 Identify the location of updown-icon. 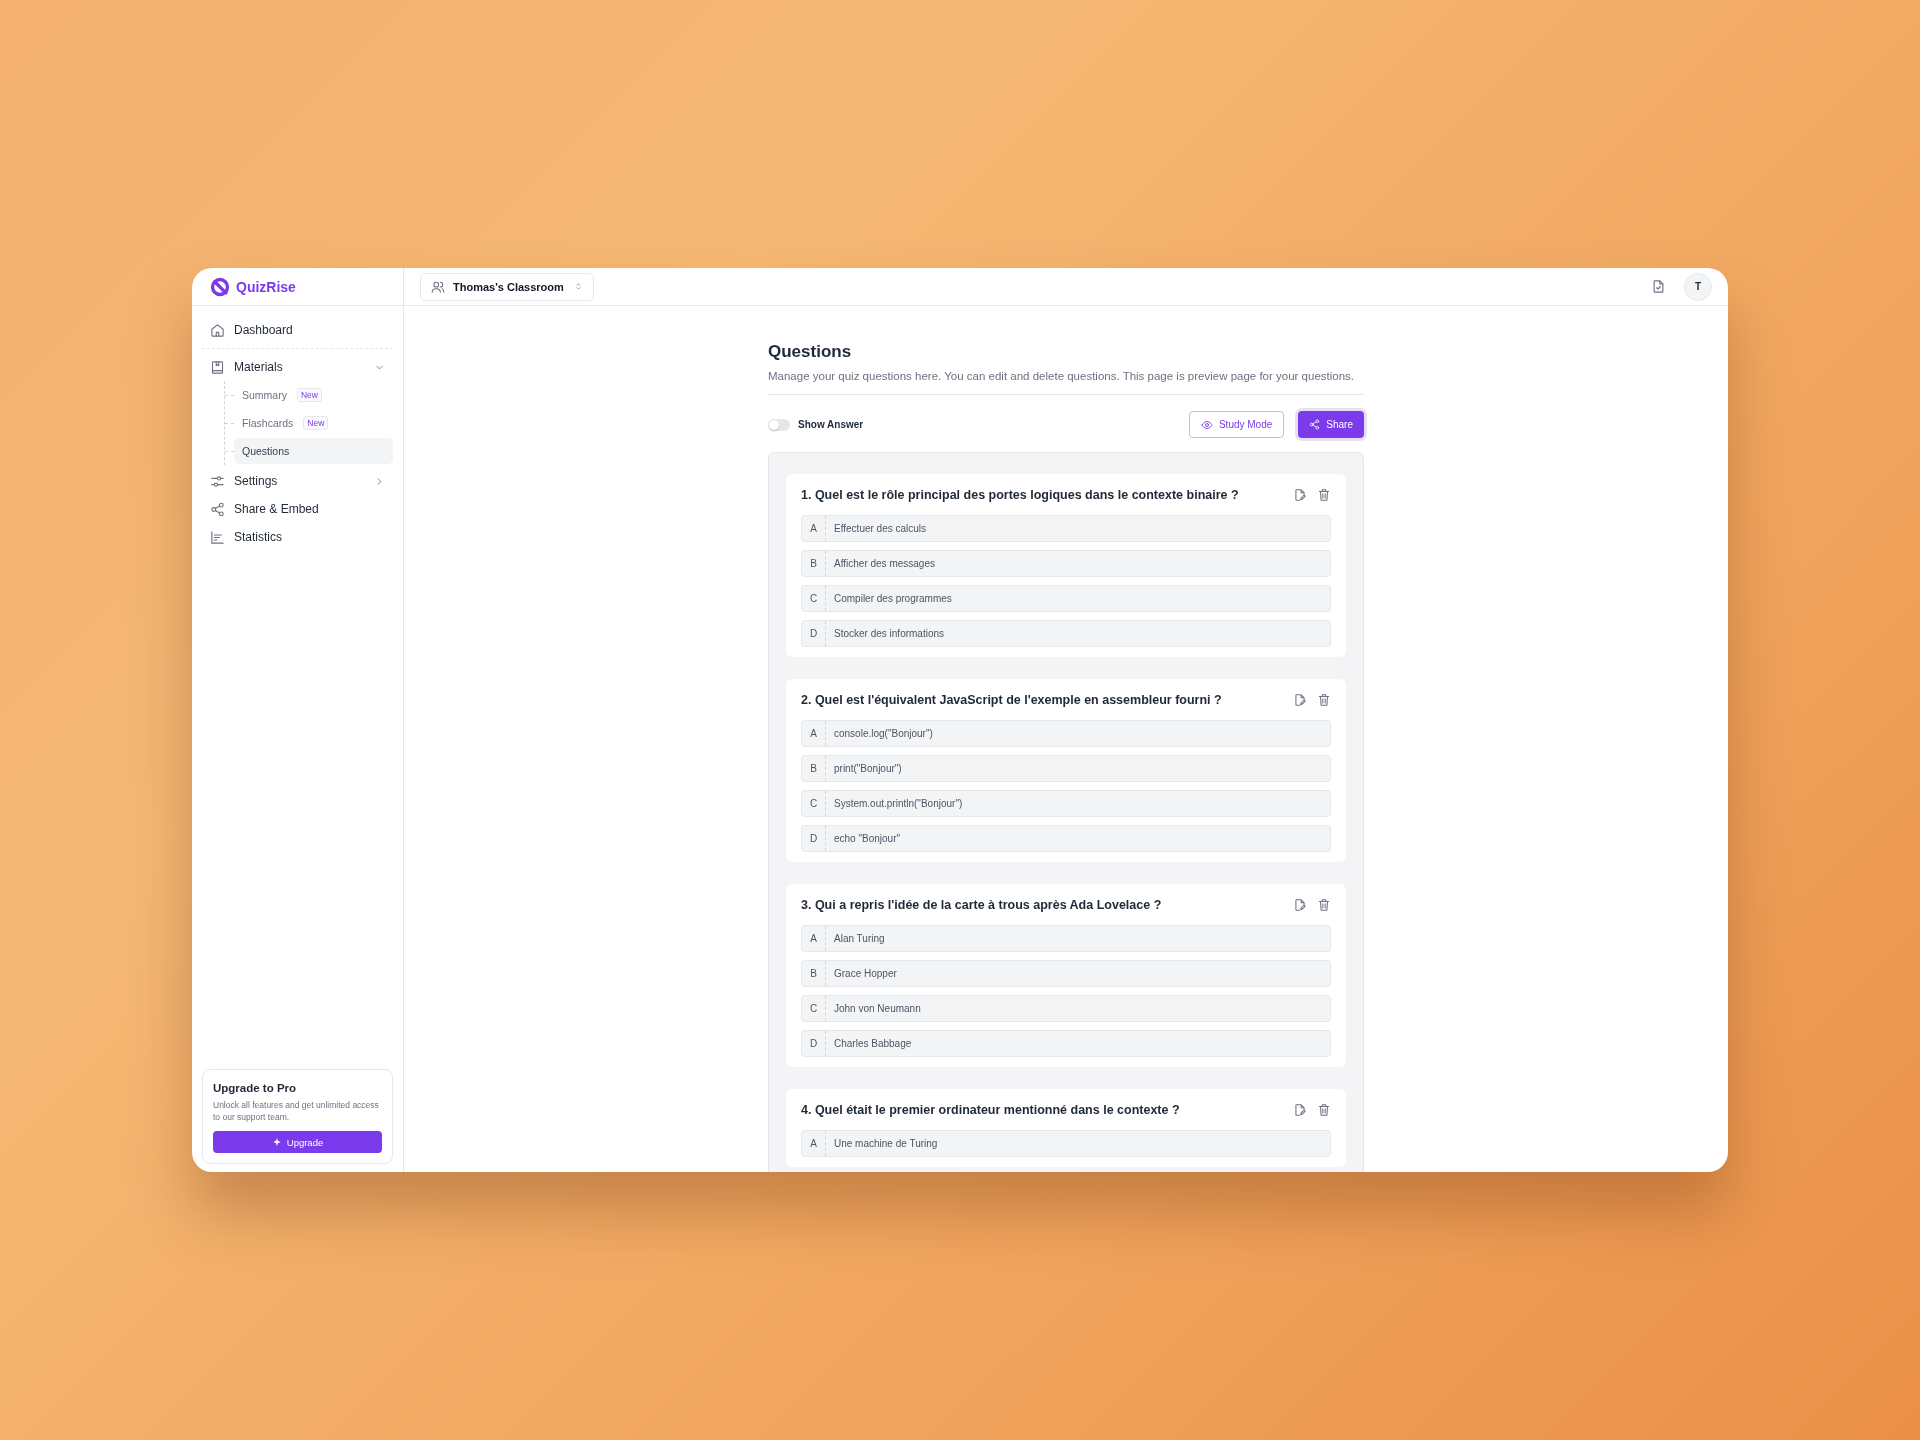
(578, 286).